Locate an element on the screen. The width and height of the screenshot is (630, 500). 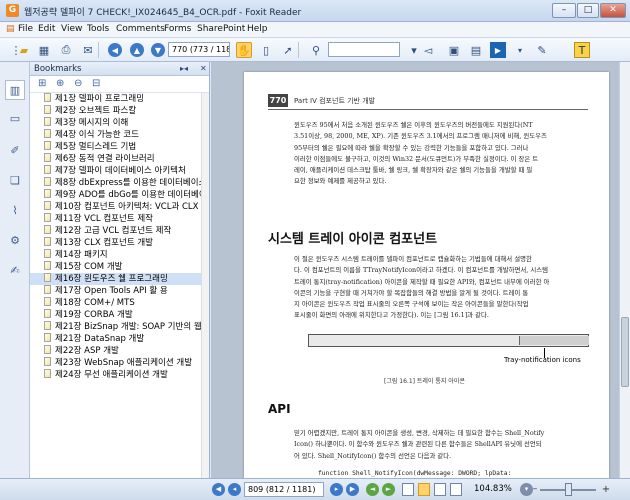
bookmark-item: 제18장 COM+/ MTS is located at coordinates (116, 303).